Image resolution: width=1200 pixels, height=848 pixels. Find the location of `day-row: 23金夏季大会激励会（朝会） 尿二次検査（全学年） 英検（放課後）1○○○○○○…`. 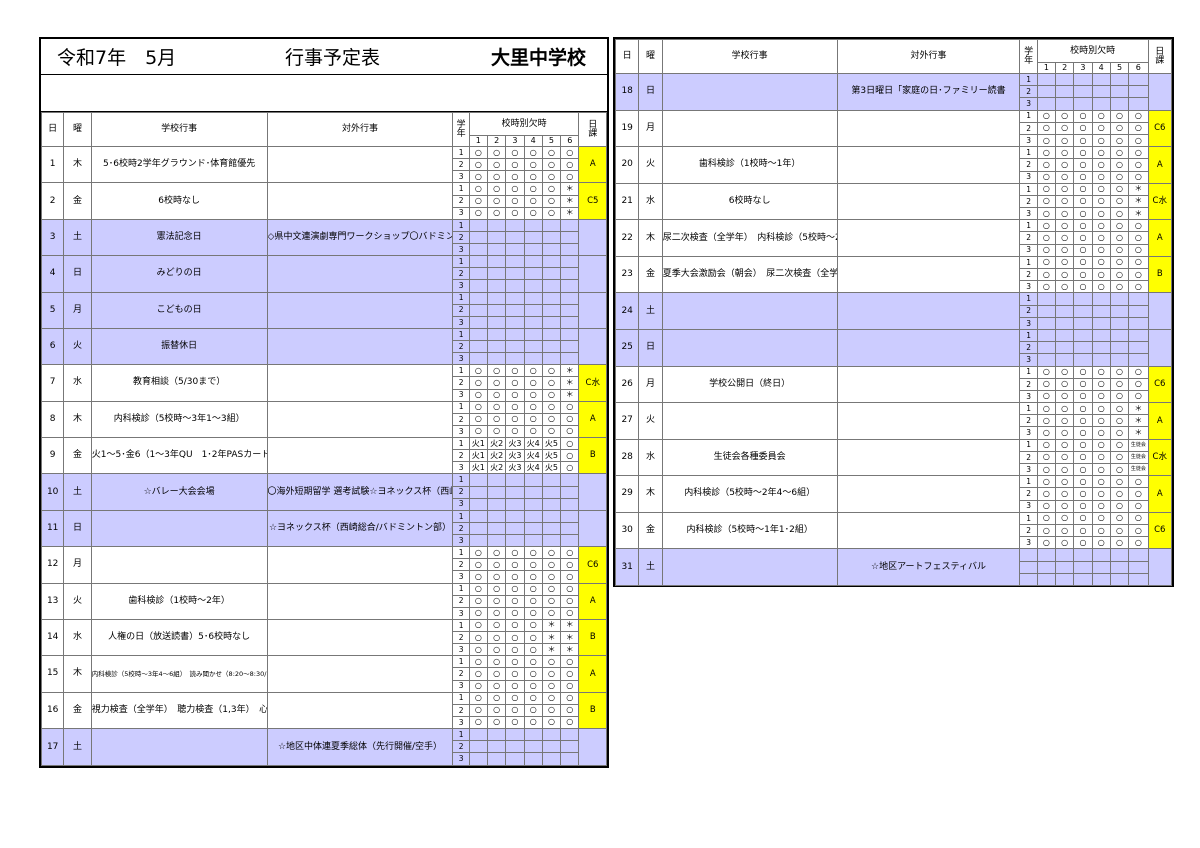

day-row: 23金夏季大会激励会（朝会） 尿二次検査（全学年） 英検（放課後）1○○○○○○… is located at coordinates (893, 274).